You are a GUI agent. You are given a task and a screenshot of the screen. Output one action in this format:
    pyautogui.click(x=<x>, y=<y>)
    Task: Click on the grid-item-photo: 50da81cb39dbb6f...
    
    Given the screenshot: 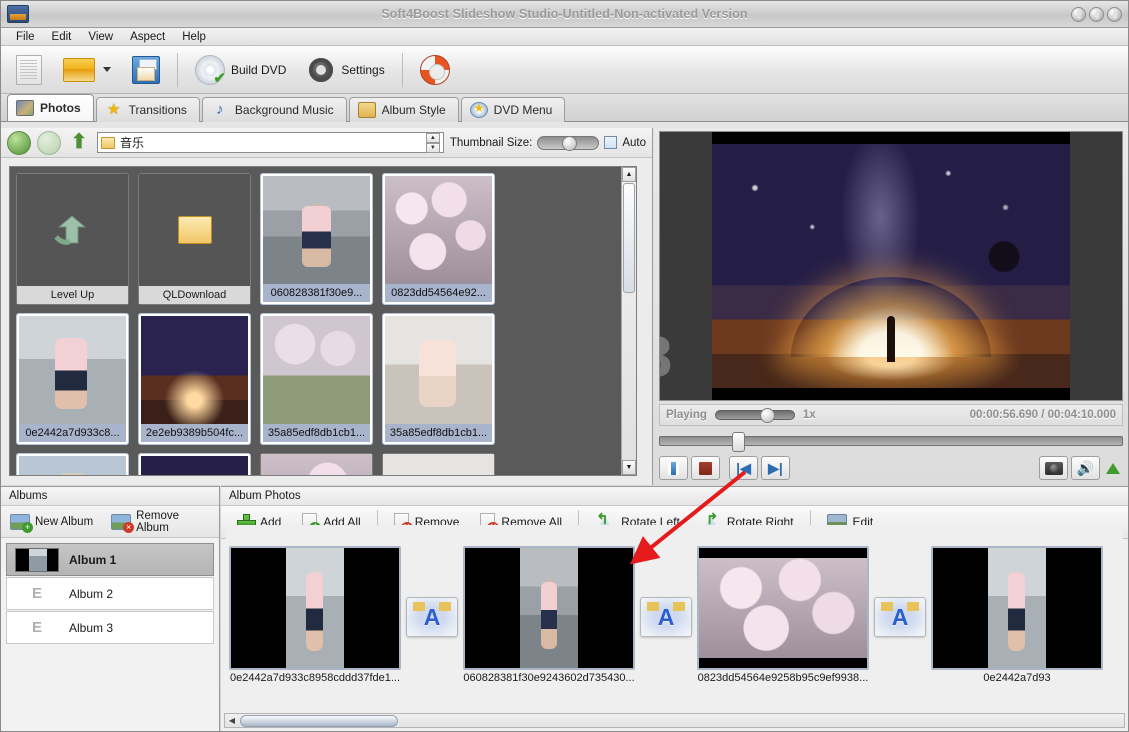 What is the action you would take?
    pyautogui.click(x=194, y=464)
    